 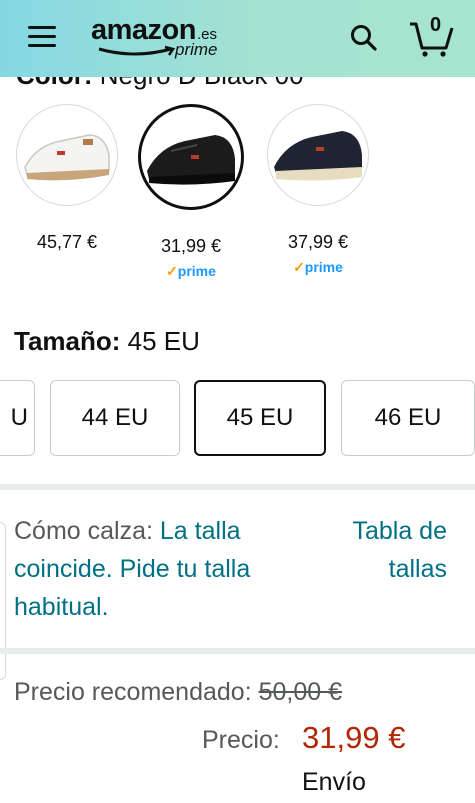 I want to click on logo-prime: prime, so click(x=196, y=49).